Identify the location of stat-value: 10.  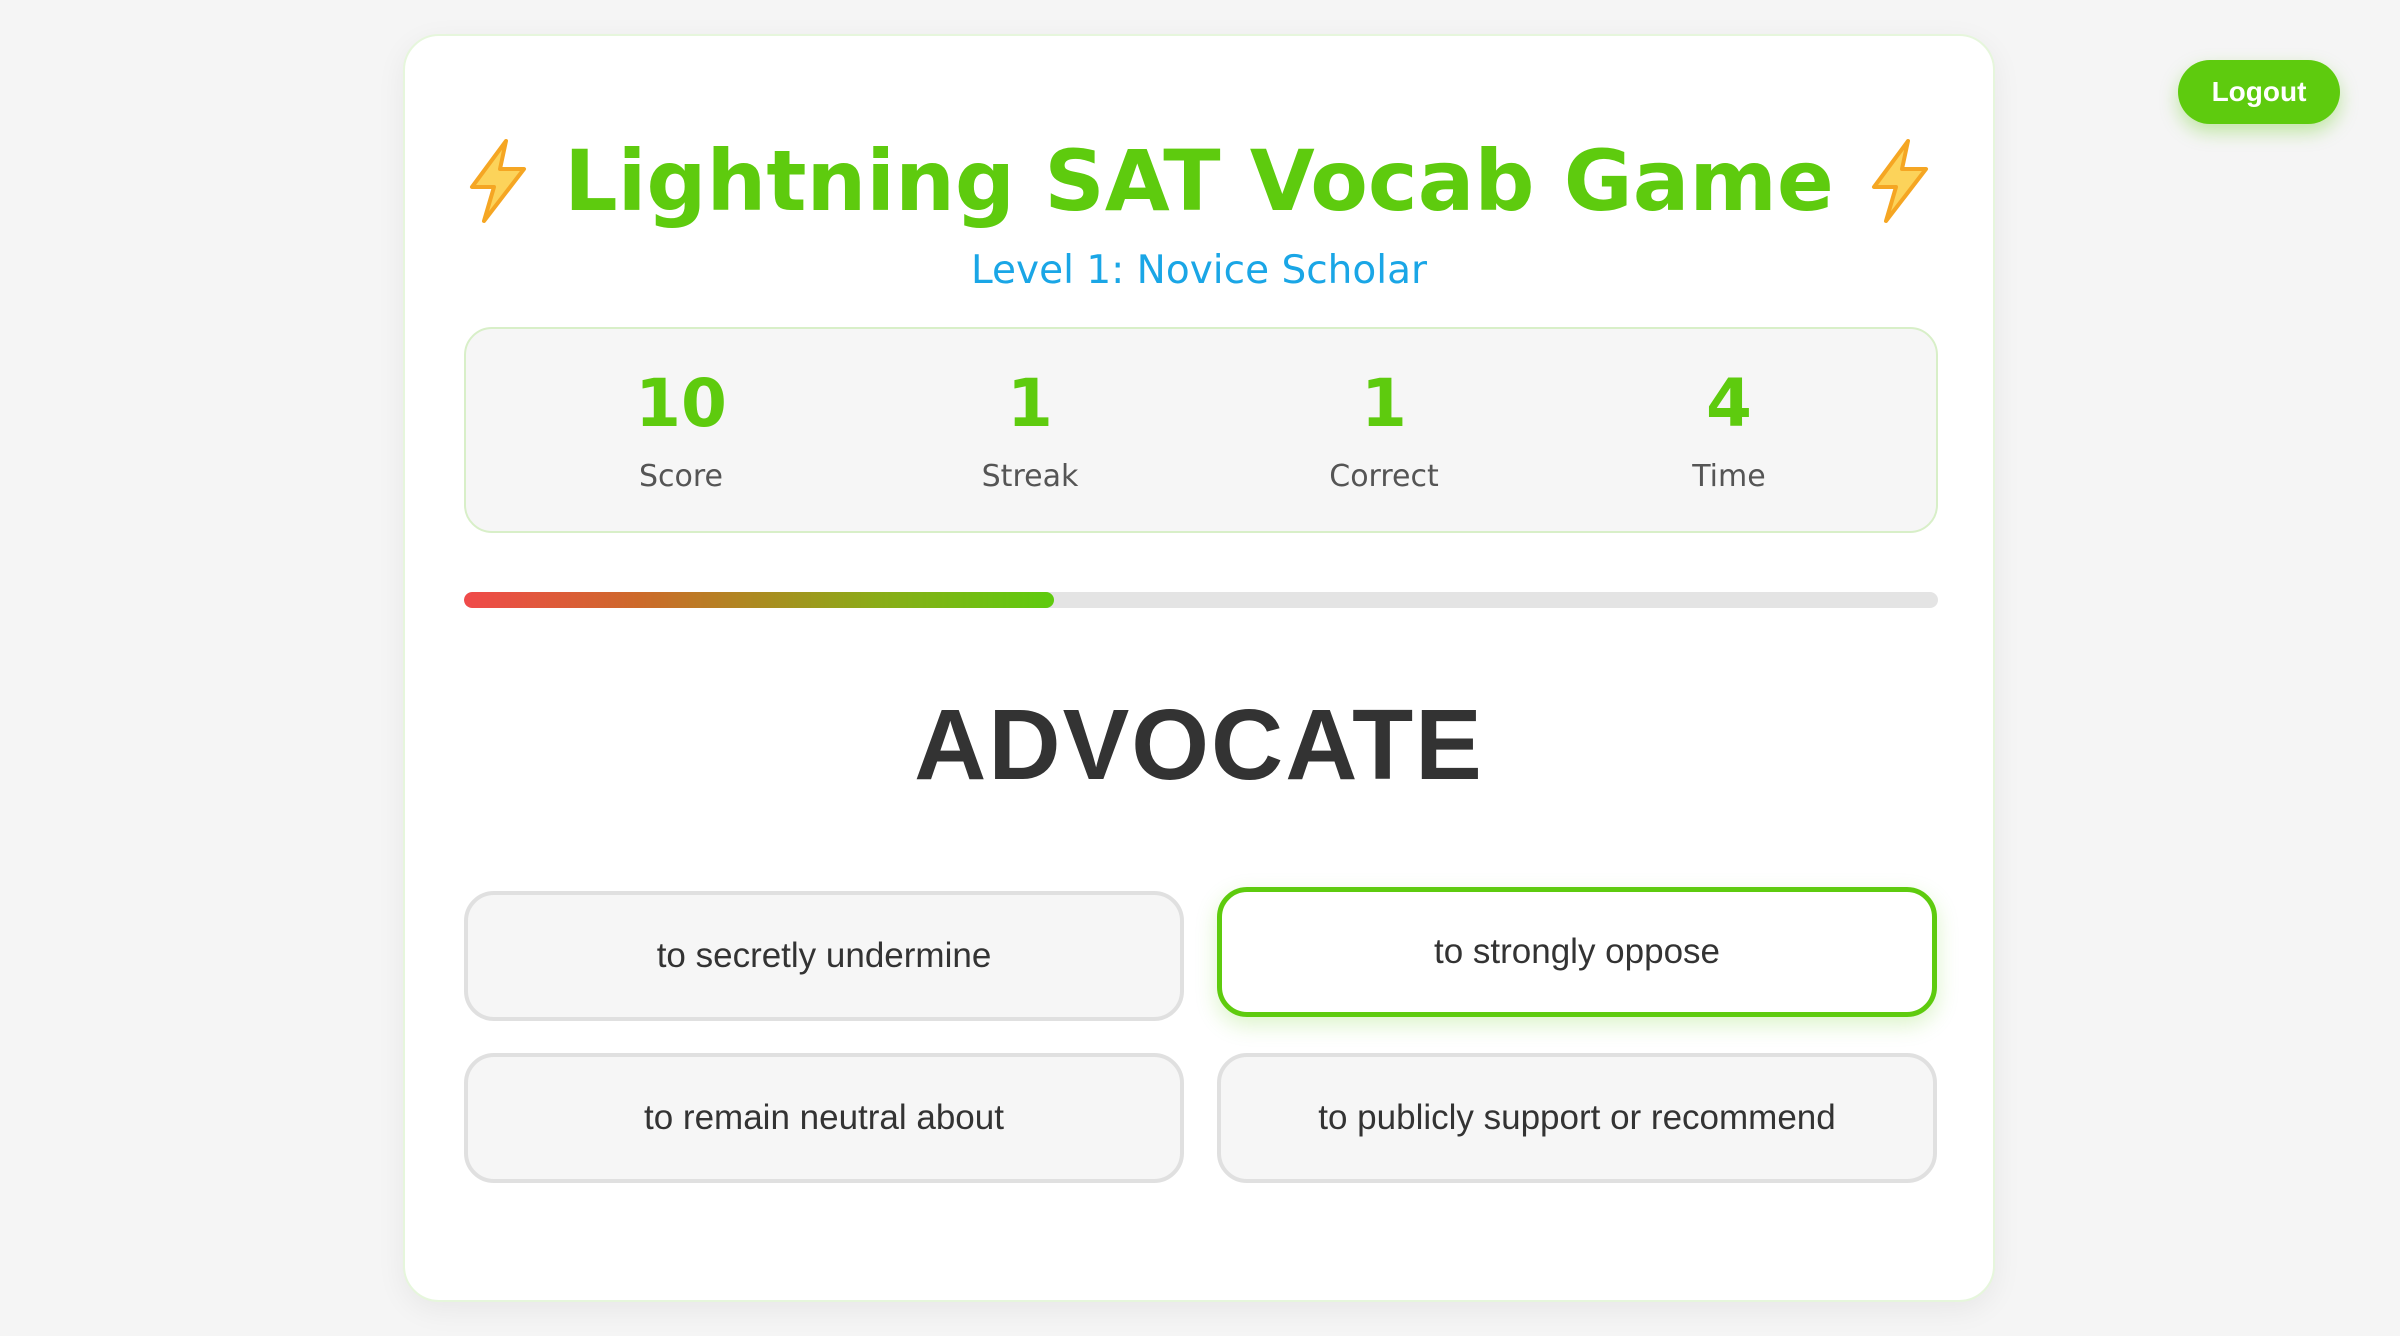
(681, 403).